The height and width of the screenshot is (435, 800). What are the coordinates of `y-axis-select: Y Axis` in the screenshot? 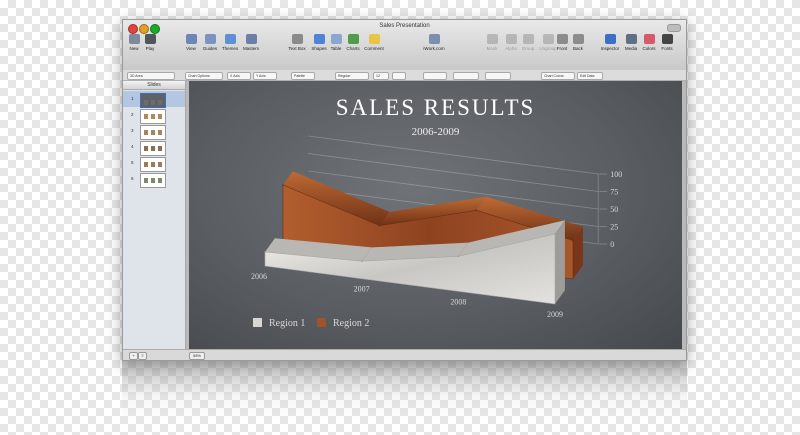 It's located at (265, 76).